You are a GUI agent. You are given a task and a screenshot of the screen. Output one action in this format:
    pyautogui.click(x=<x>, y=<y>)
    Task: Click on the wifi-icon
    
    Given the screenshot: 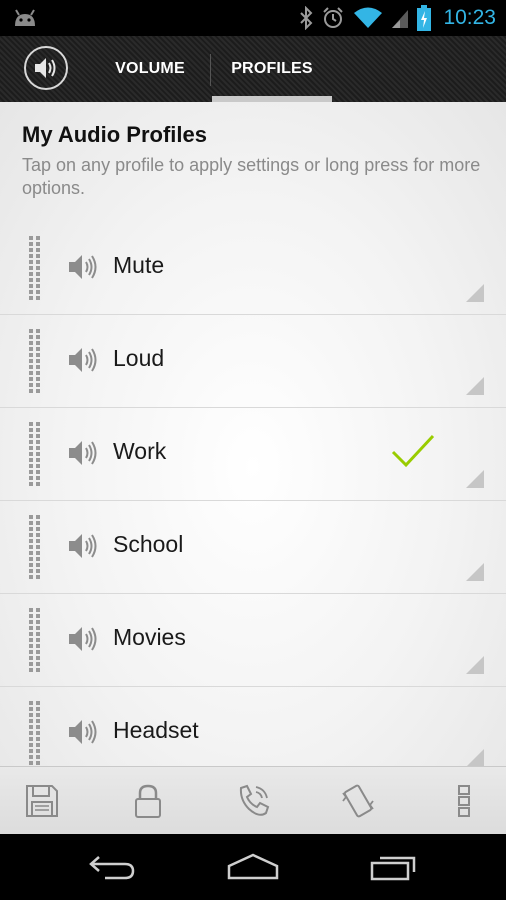 What is the action you would take?
    pyautogui.click(x=368, y=17)
    